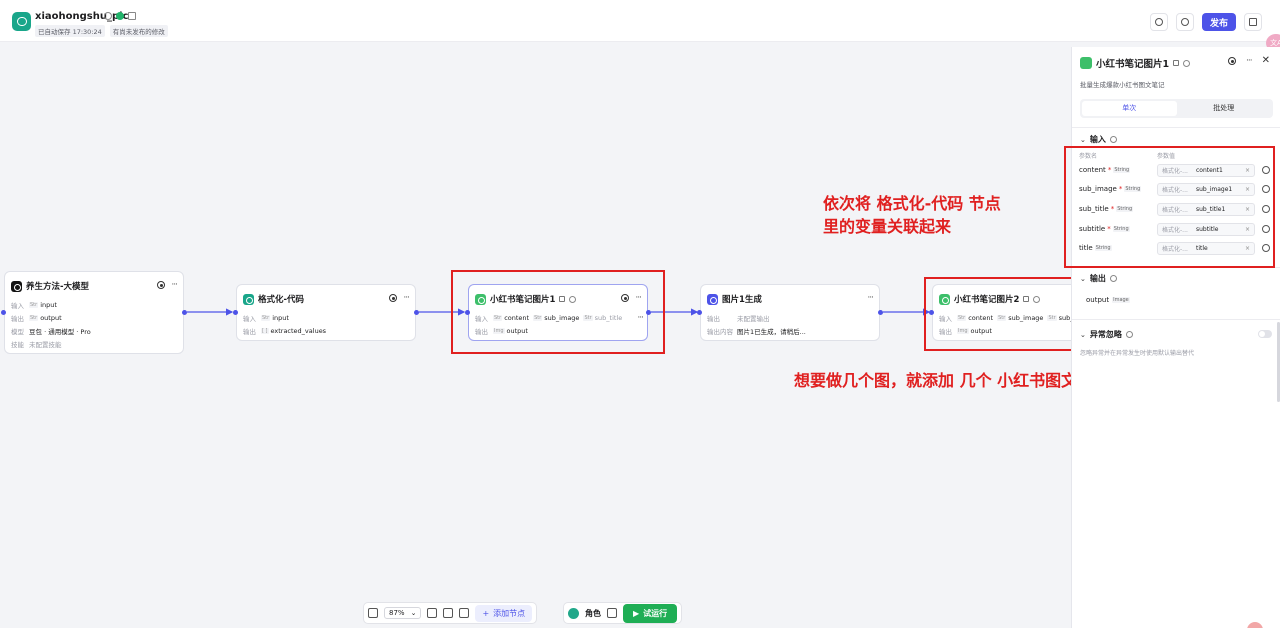  What do you see at coordinates (1098, 300) in the screenshot?
I see `output-name: output` at bounding box center [1098, 300].